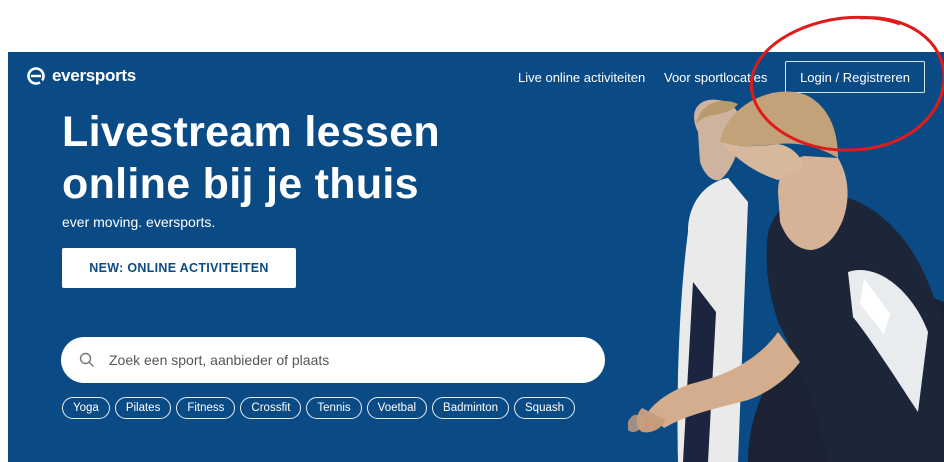 The width and height of the screenshot is (944, 462). I want to click on nav-live-online-activiteiten: Live online activiteiten, so click(581, 77).